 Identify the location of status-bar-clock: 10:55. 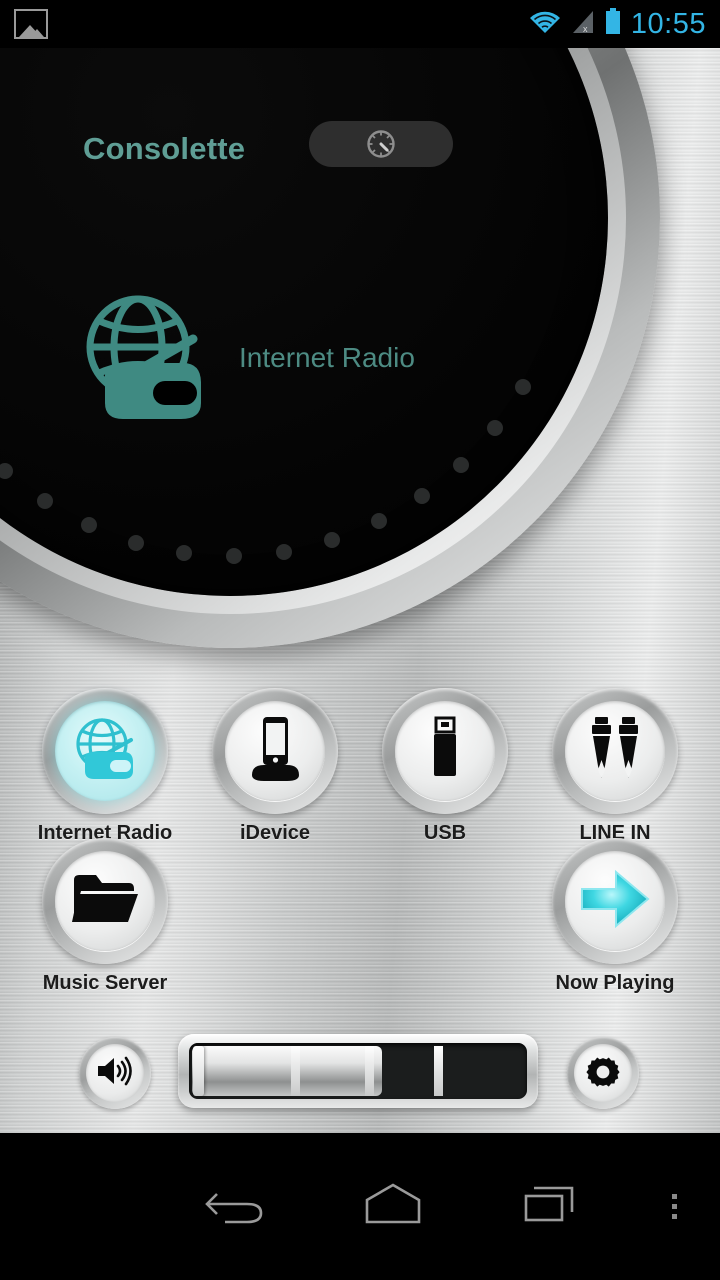
(668, 23).